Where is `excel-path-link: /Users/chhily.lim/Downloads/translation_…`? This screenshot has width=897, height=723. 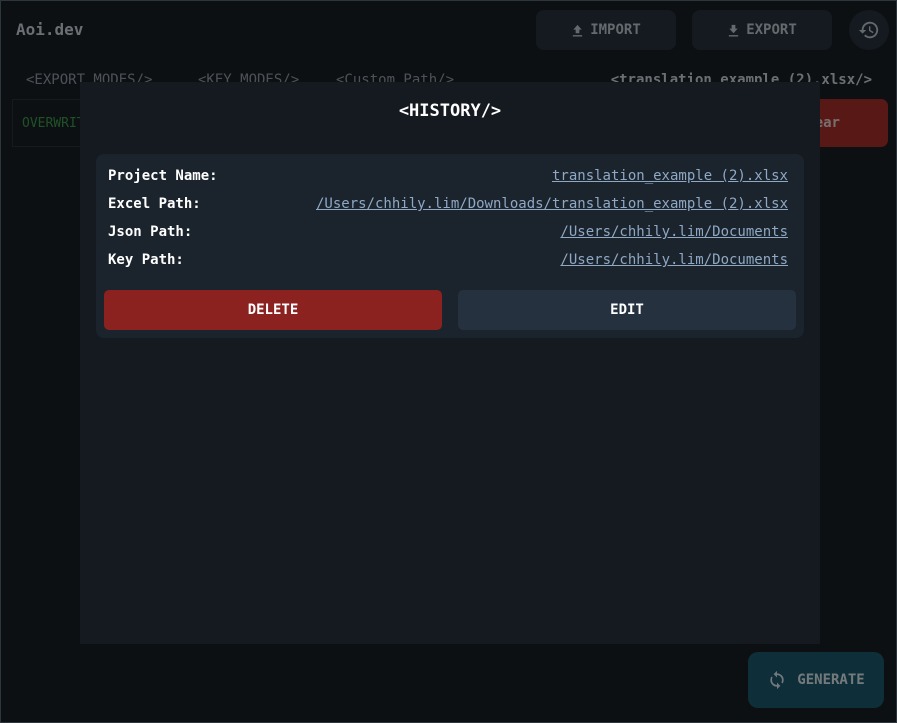 excel-path-link: /Users/chhily.lim/Downloads/translation_… is located at coordinates (552, 204).